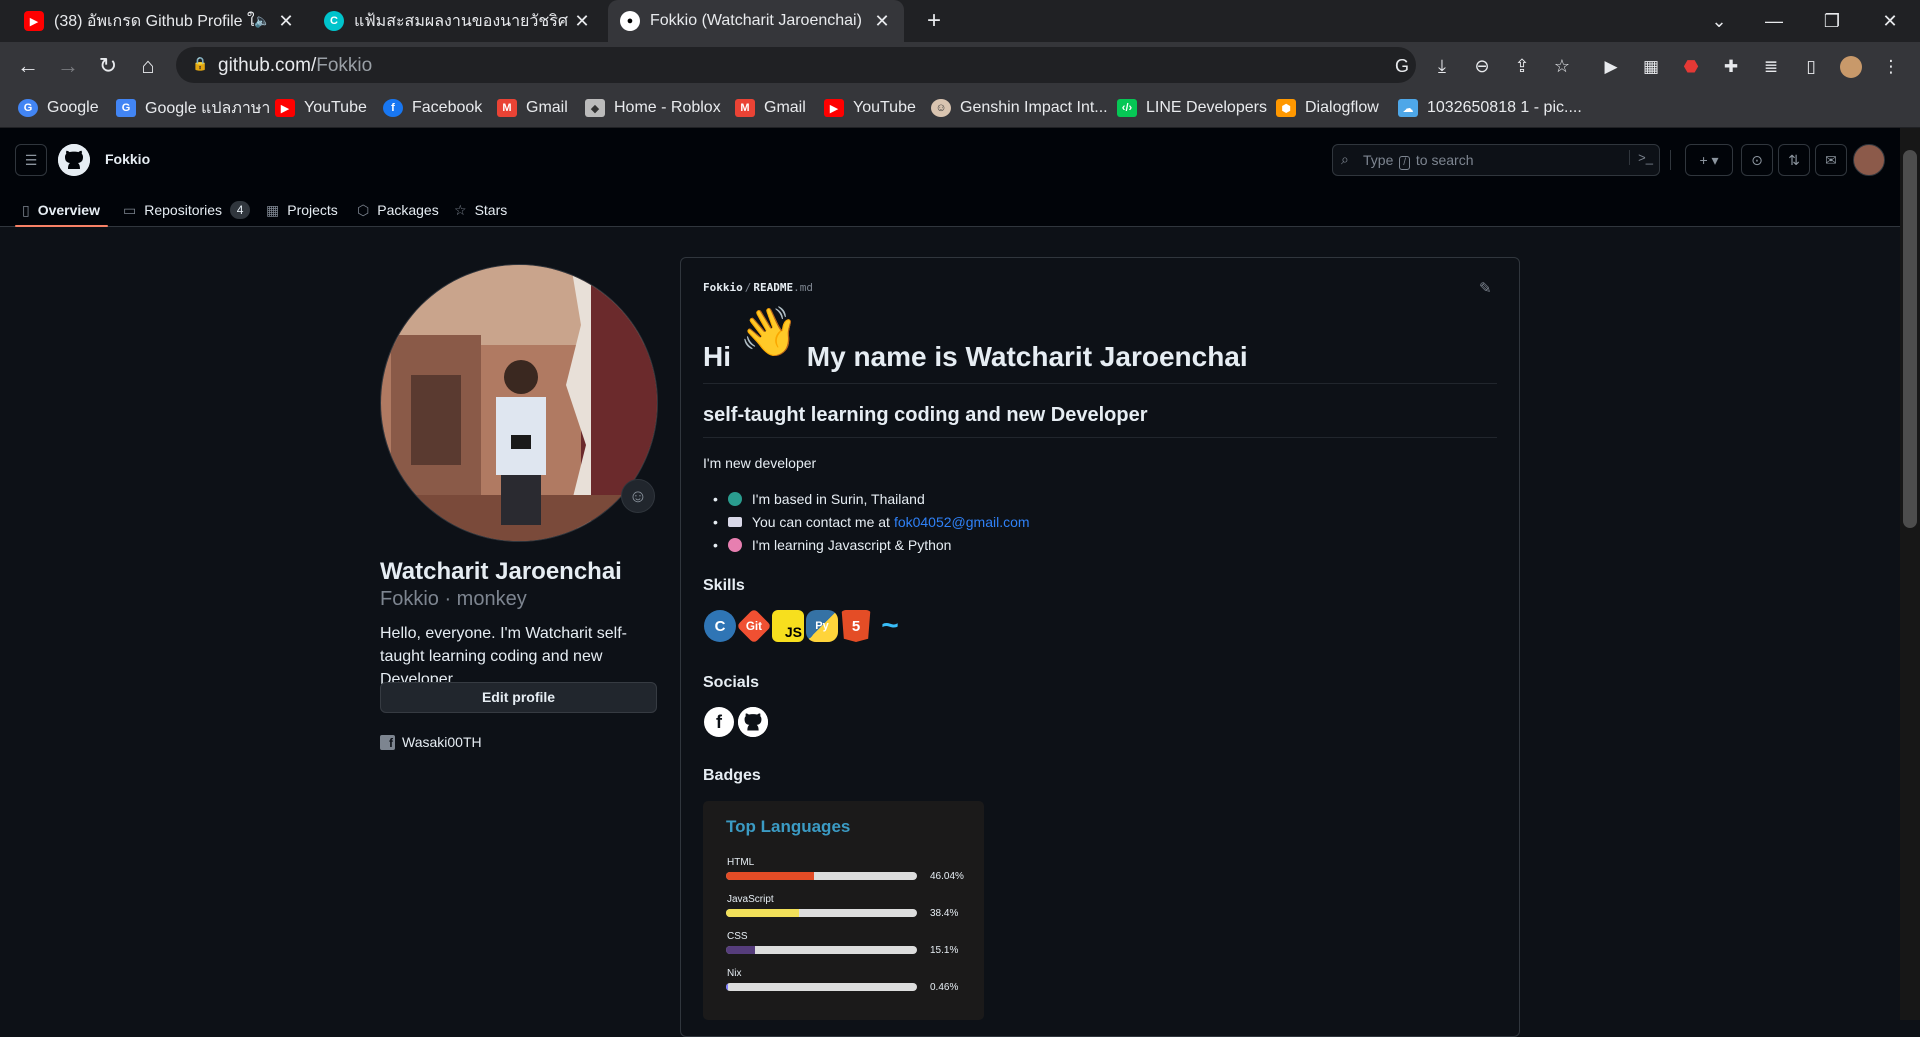 The image size is (1920, 1037). Describe the element at coordinates (770, 108) in the screenshot. I see `bookmark-gmail-2: M Gmail` at that location.